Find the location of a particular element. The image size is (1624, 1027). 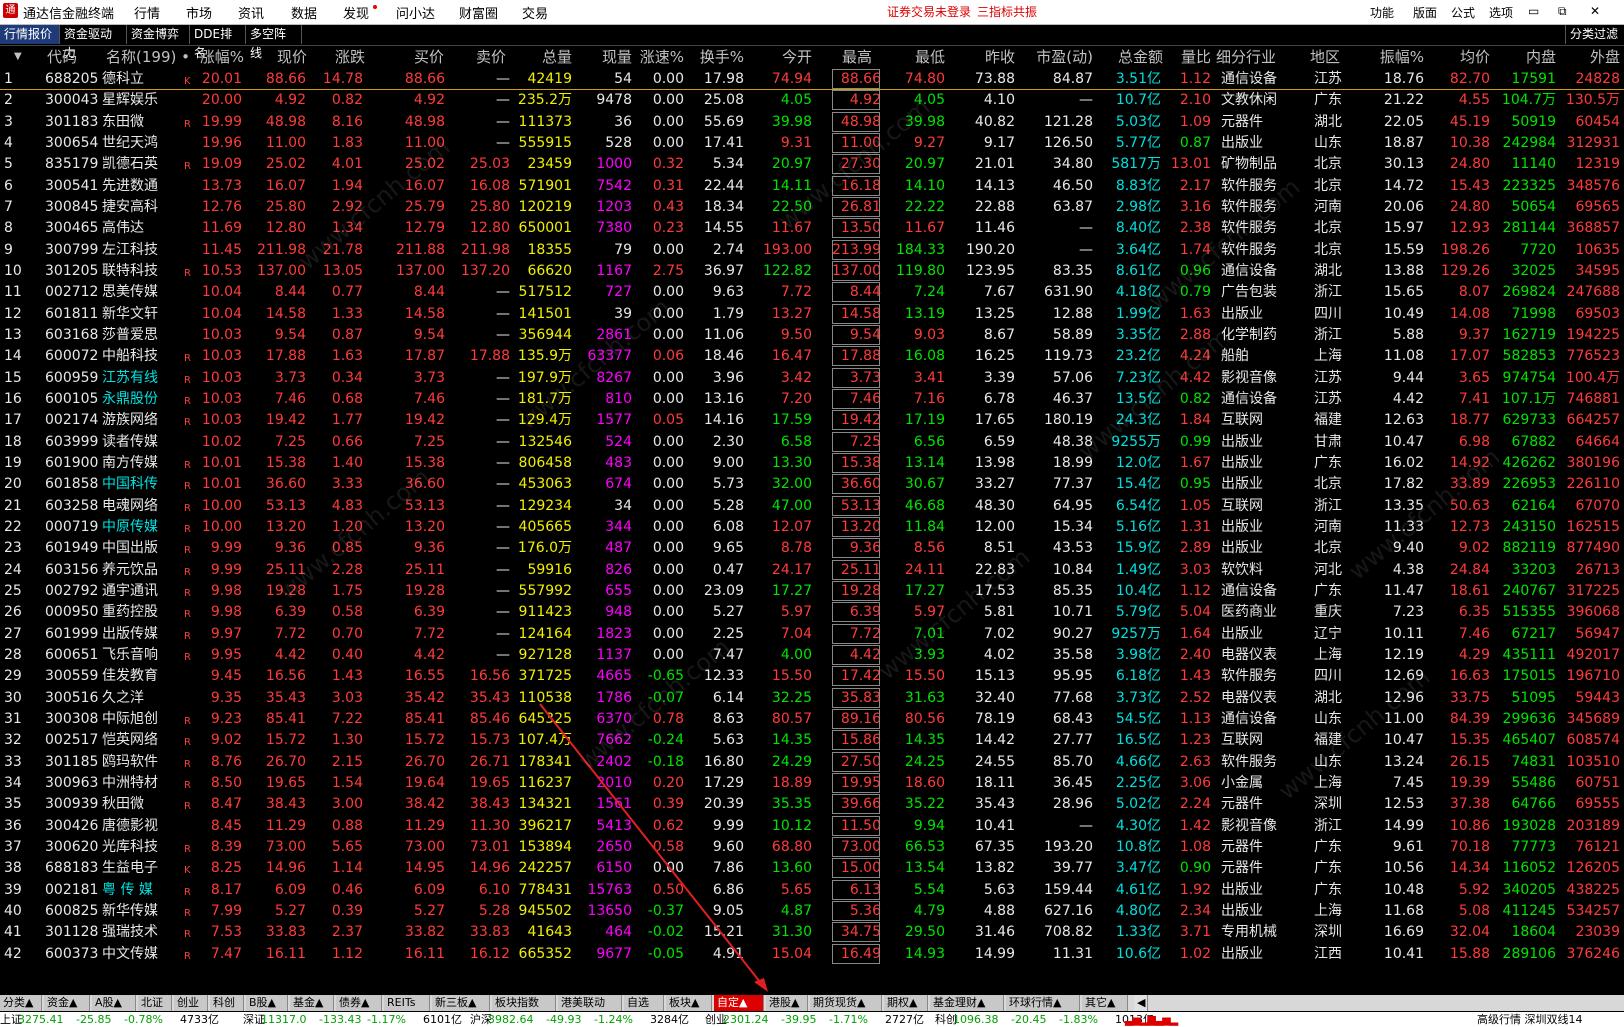

bottom-tab-21: 其它▲ is located at coordinates (1105, 1003).